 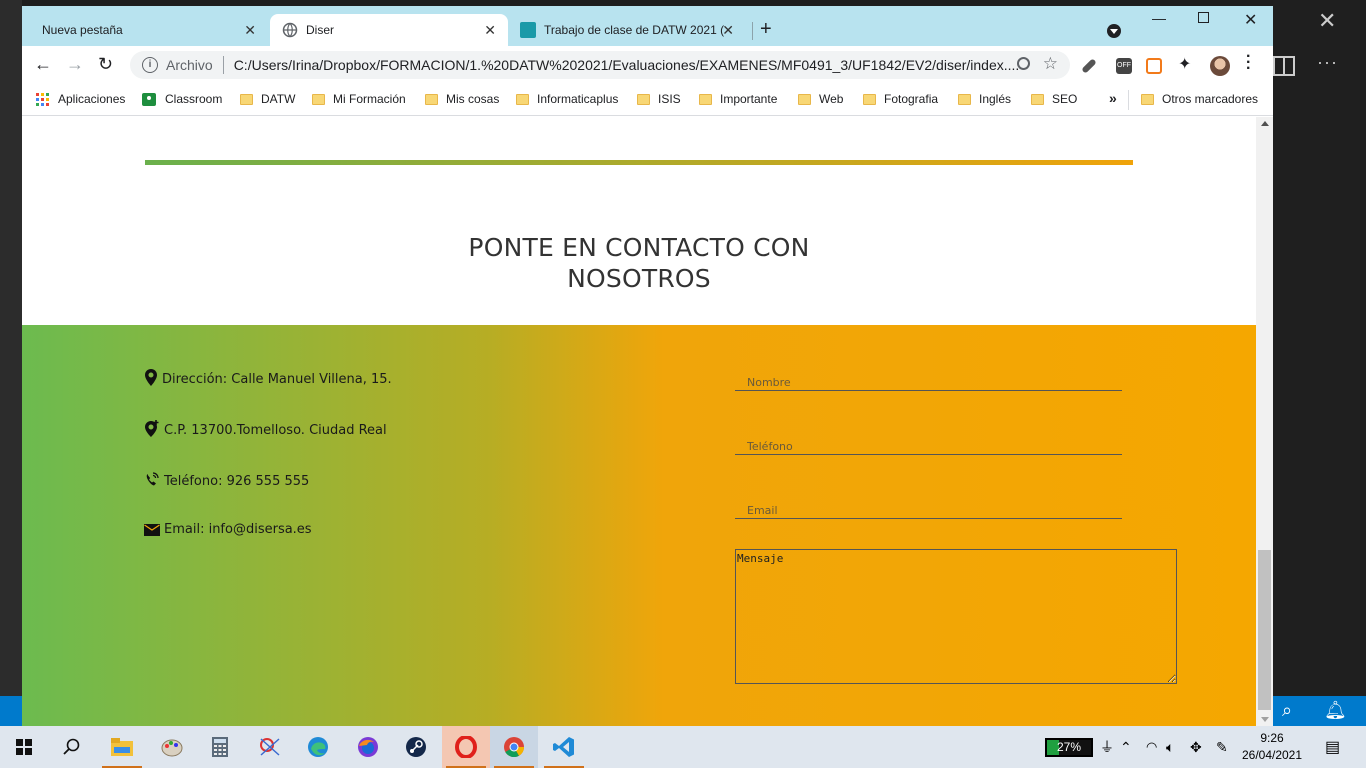 I want to click on tab-classroom: Trabajo de clase de DATW 2021 ( ✕, so click(x=627, y=30).